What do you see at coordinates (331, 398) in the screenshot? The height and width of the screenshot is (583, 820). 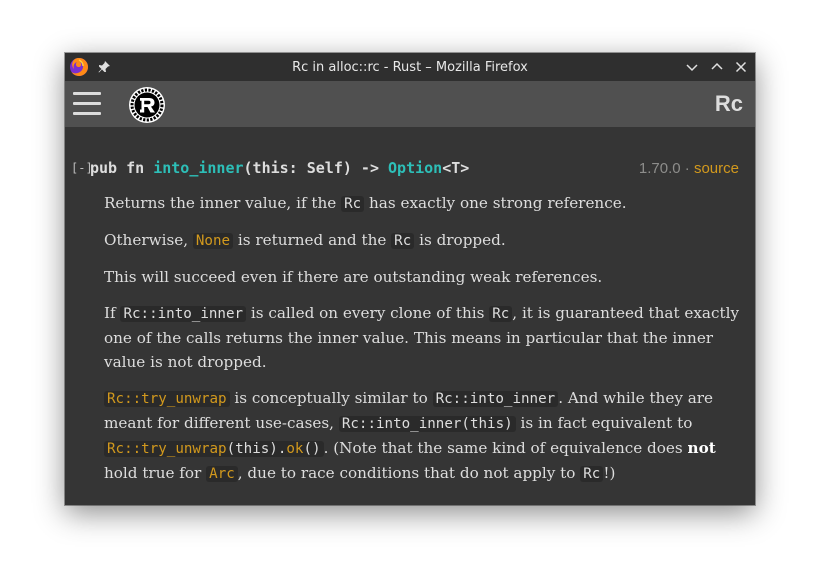 I see `doc-text: is conceptually similar to` at bounding box center [331, 398].